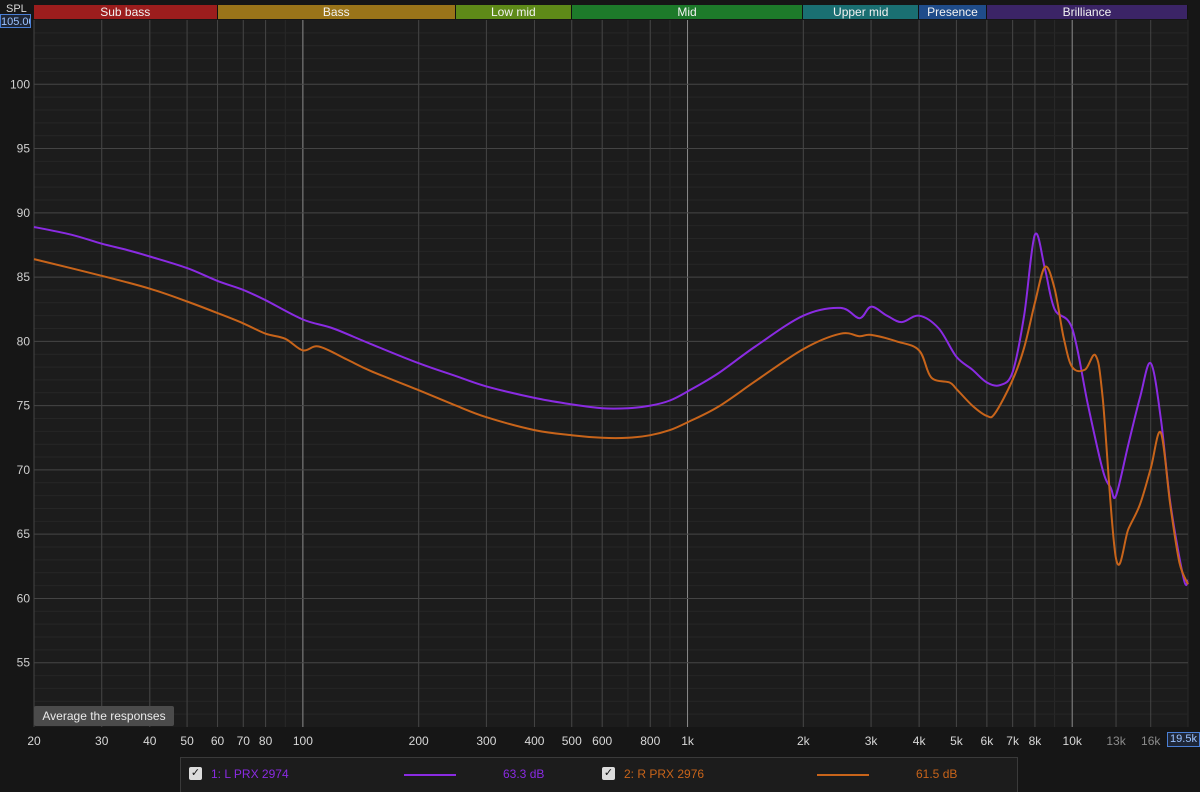  Describe the element at coordinates (24, 534) in the screenshot. I see `y-tick-label: 65` at that location.